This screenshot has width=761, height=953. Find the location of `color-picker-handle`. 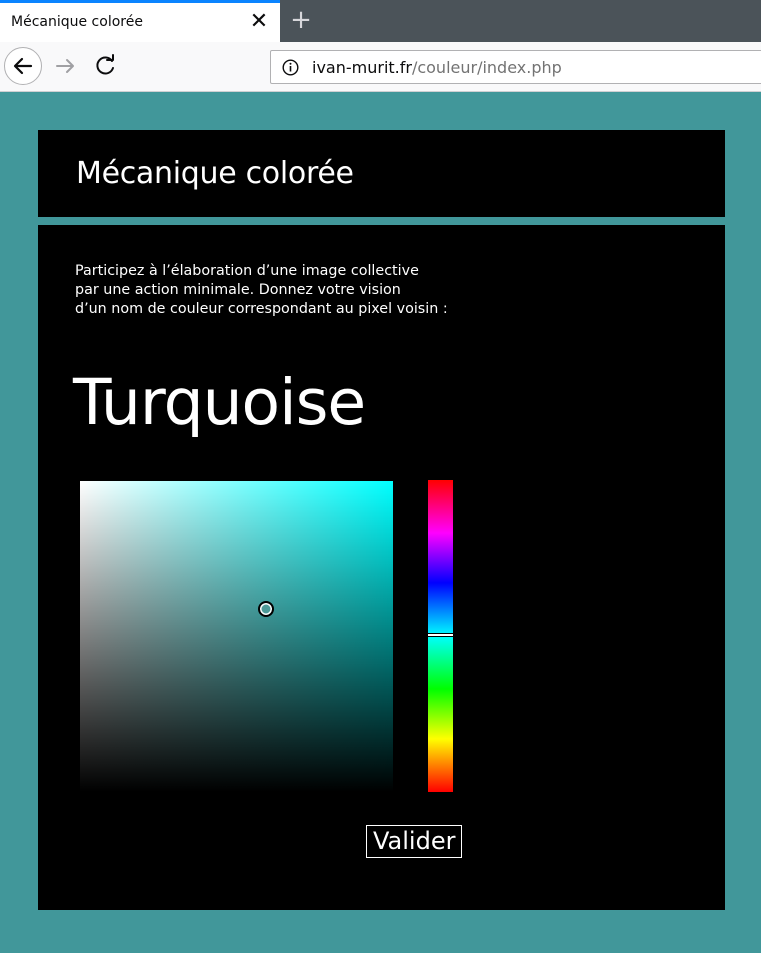

color-picker-handle is located at coordinates (266, 609).